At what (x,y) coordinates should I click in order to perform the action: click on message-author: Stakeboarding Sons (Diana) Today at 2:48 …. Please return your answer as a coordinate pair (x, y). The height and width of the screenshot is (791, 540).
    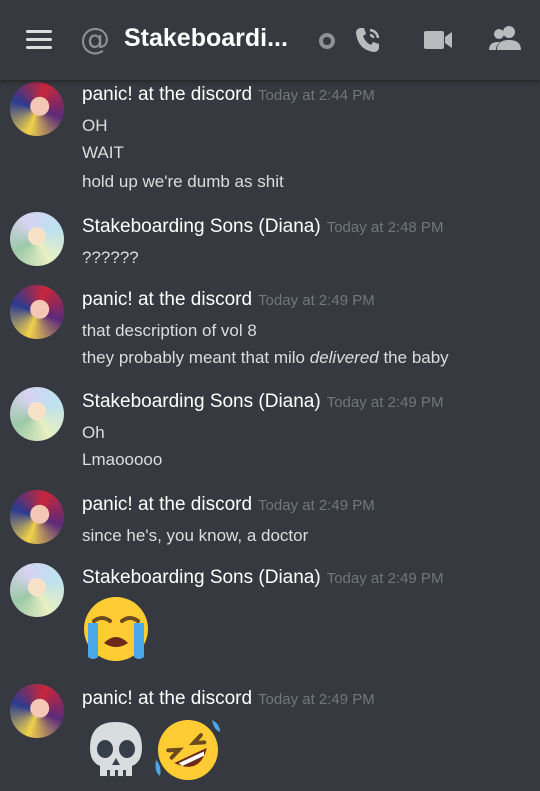
    Looking at the image, I should click on (262, 227).